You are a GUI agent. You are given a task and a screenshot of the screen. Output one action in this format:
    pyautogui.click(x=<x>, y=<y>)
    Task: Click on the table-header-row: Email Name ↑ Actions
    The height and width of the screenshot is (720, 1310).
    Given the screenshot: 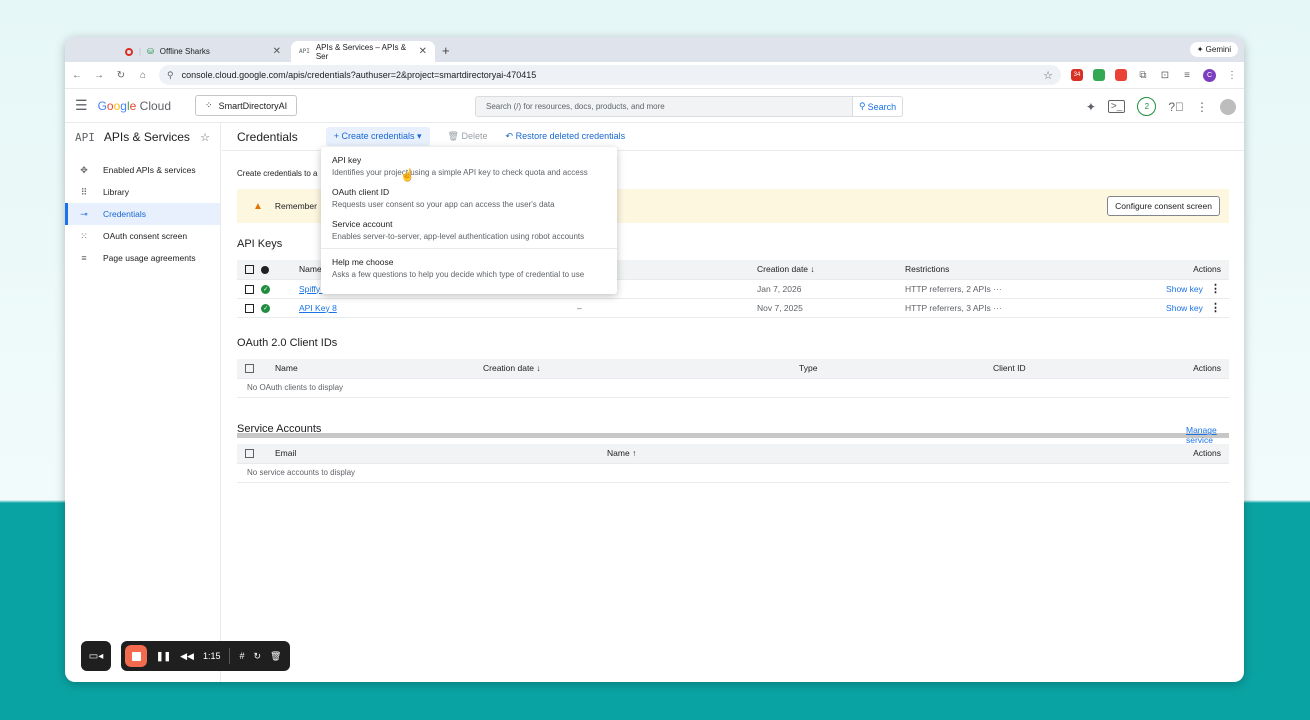 What is the action you would take?
    pyautogui.click(x=733, y=454)
    